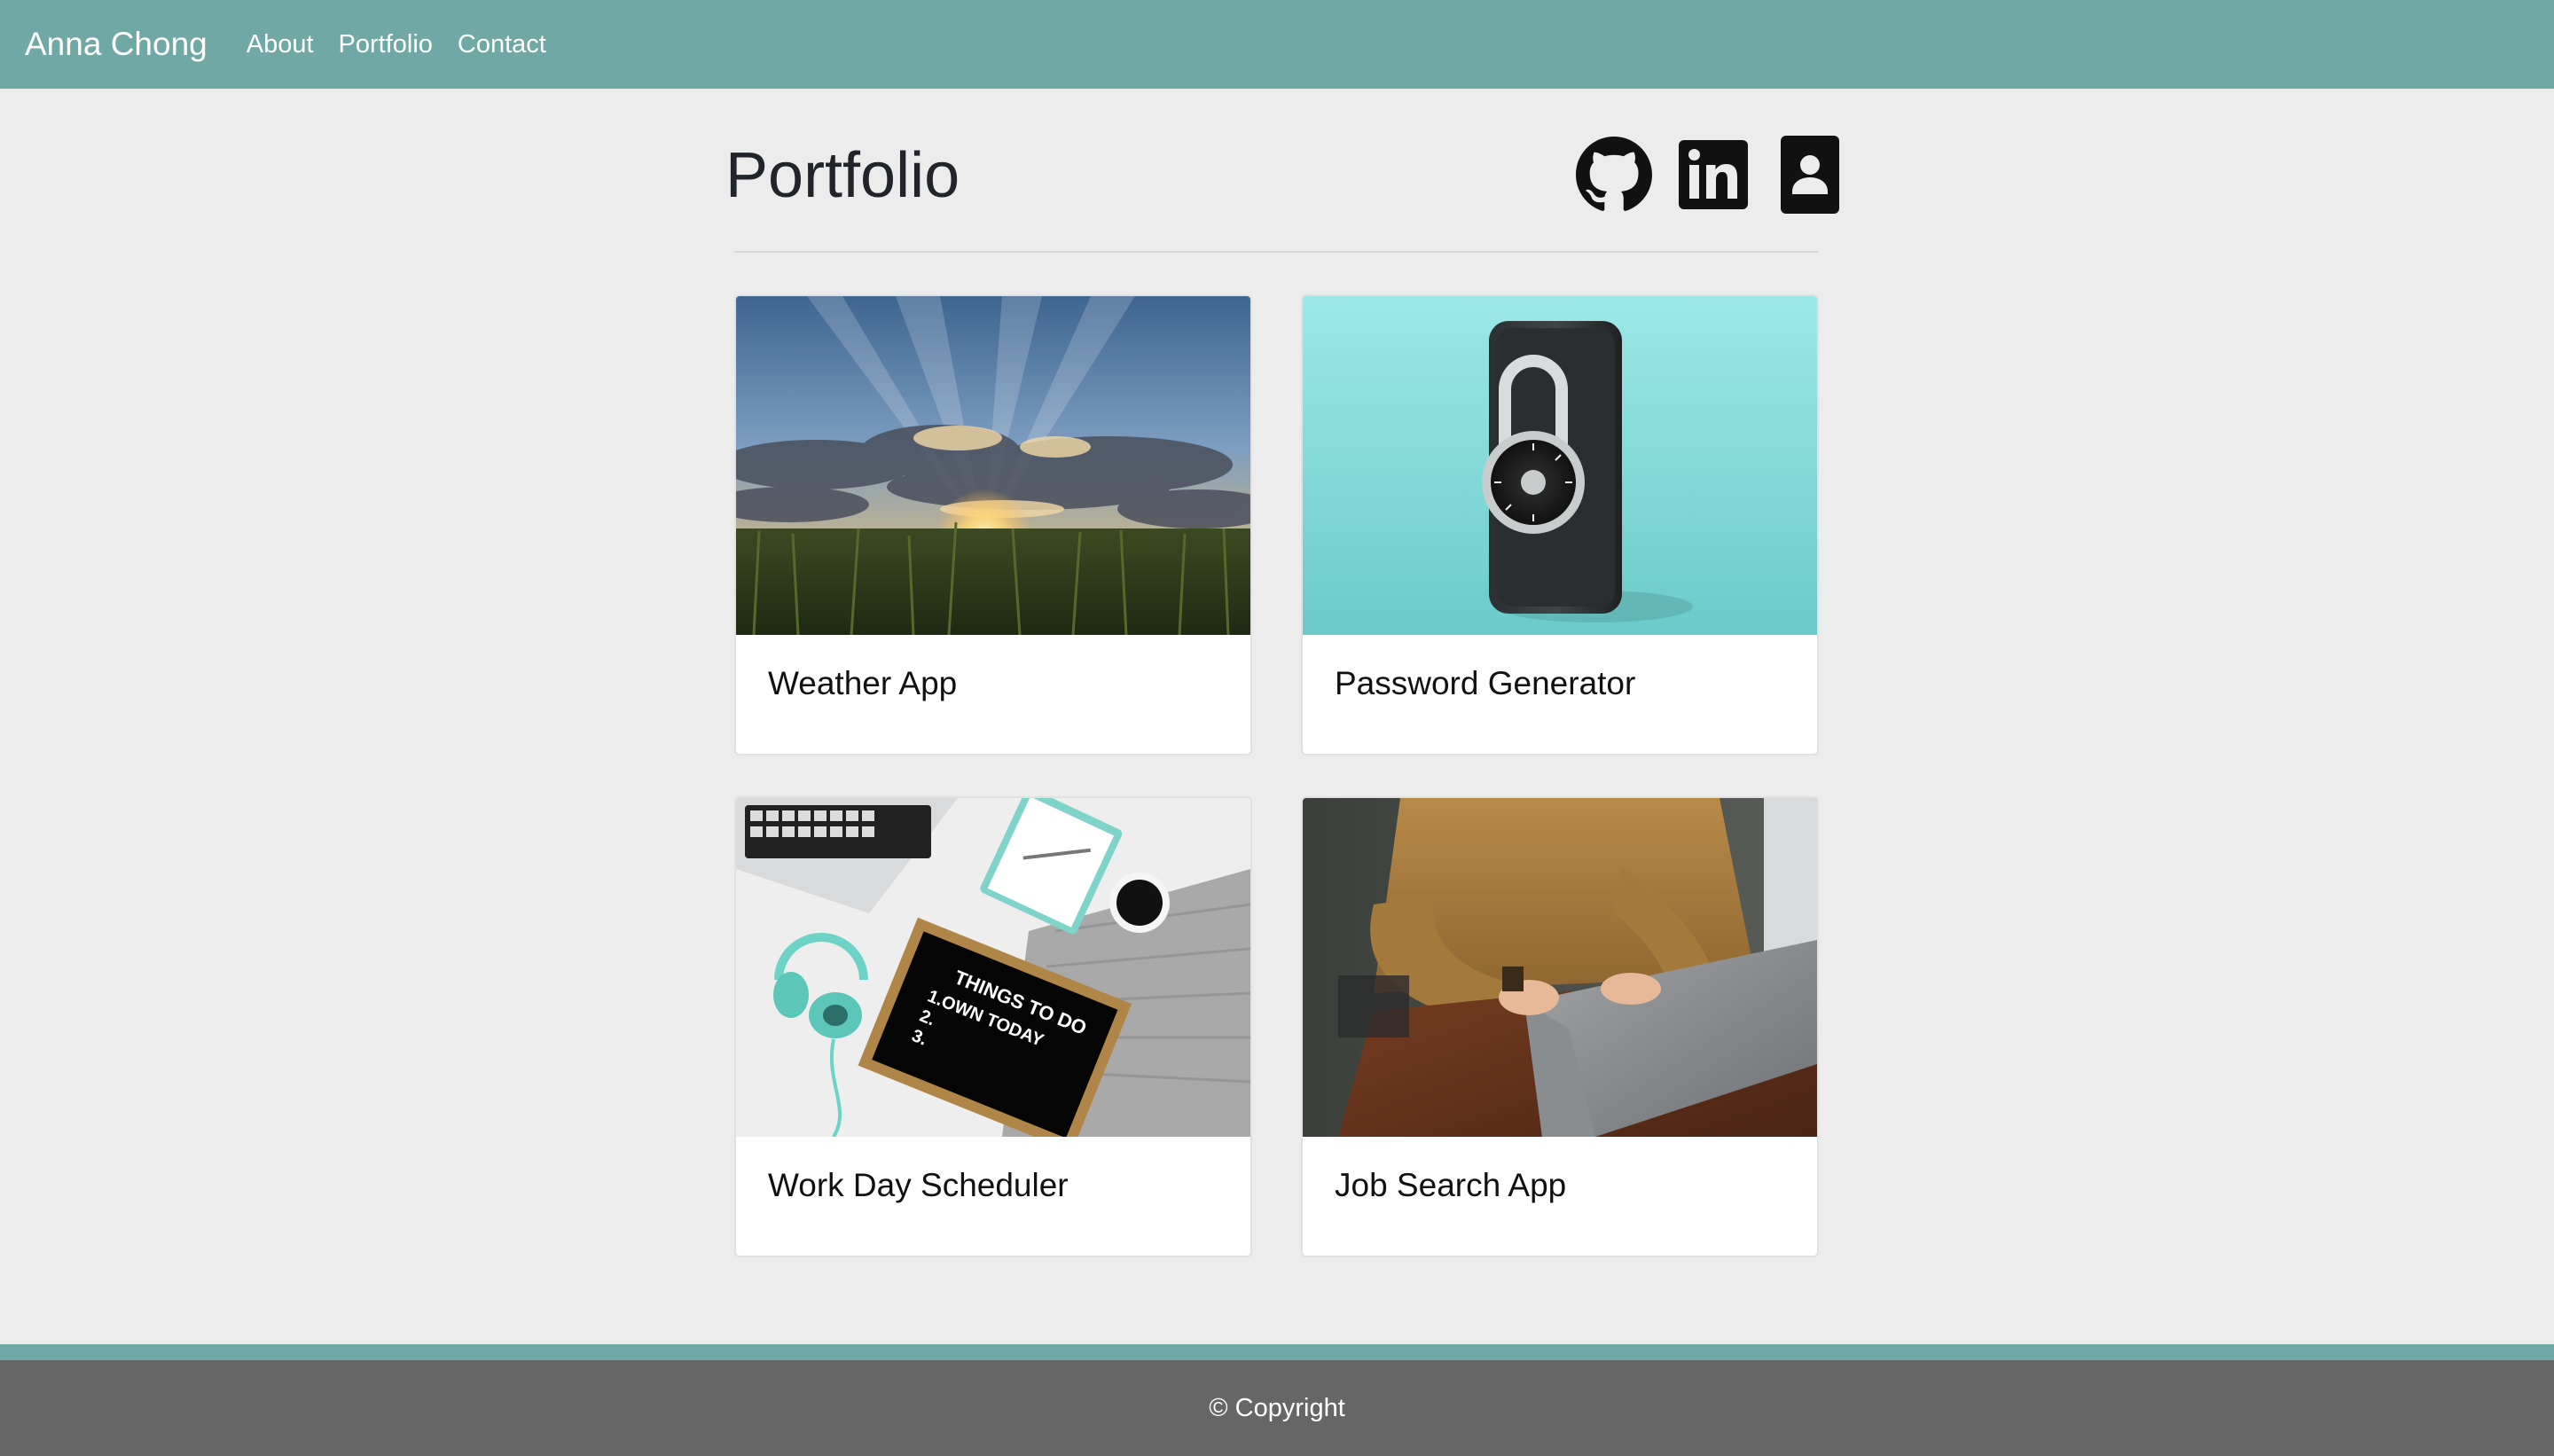 The width and height of the screenshot is (2554, 1456). I want to click on project-title-weather-app: Weather App, so click(862, 683).